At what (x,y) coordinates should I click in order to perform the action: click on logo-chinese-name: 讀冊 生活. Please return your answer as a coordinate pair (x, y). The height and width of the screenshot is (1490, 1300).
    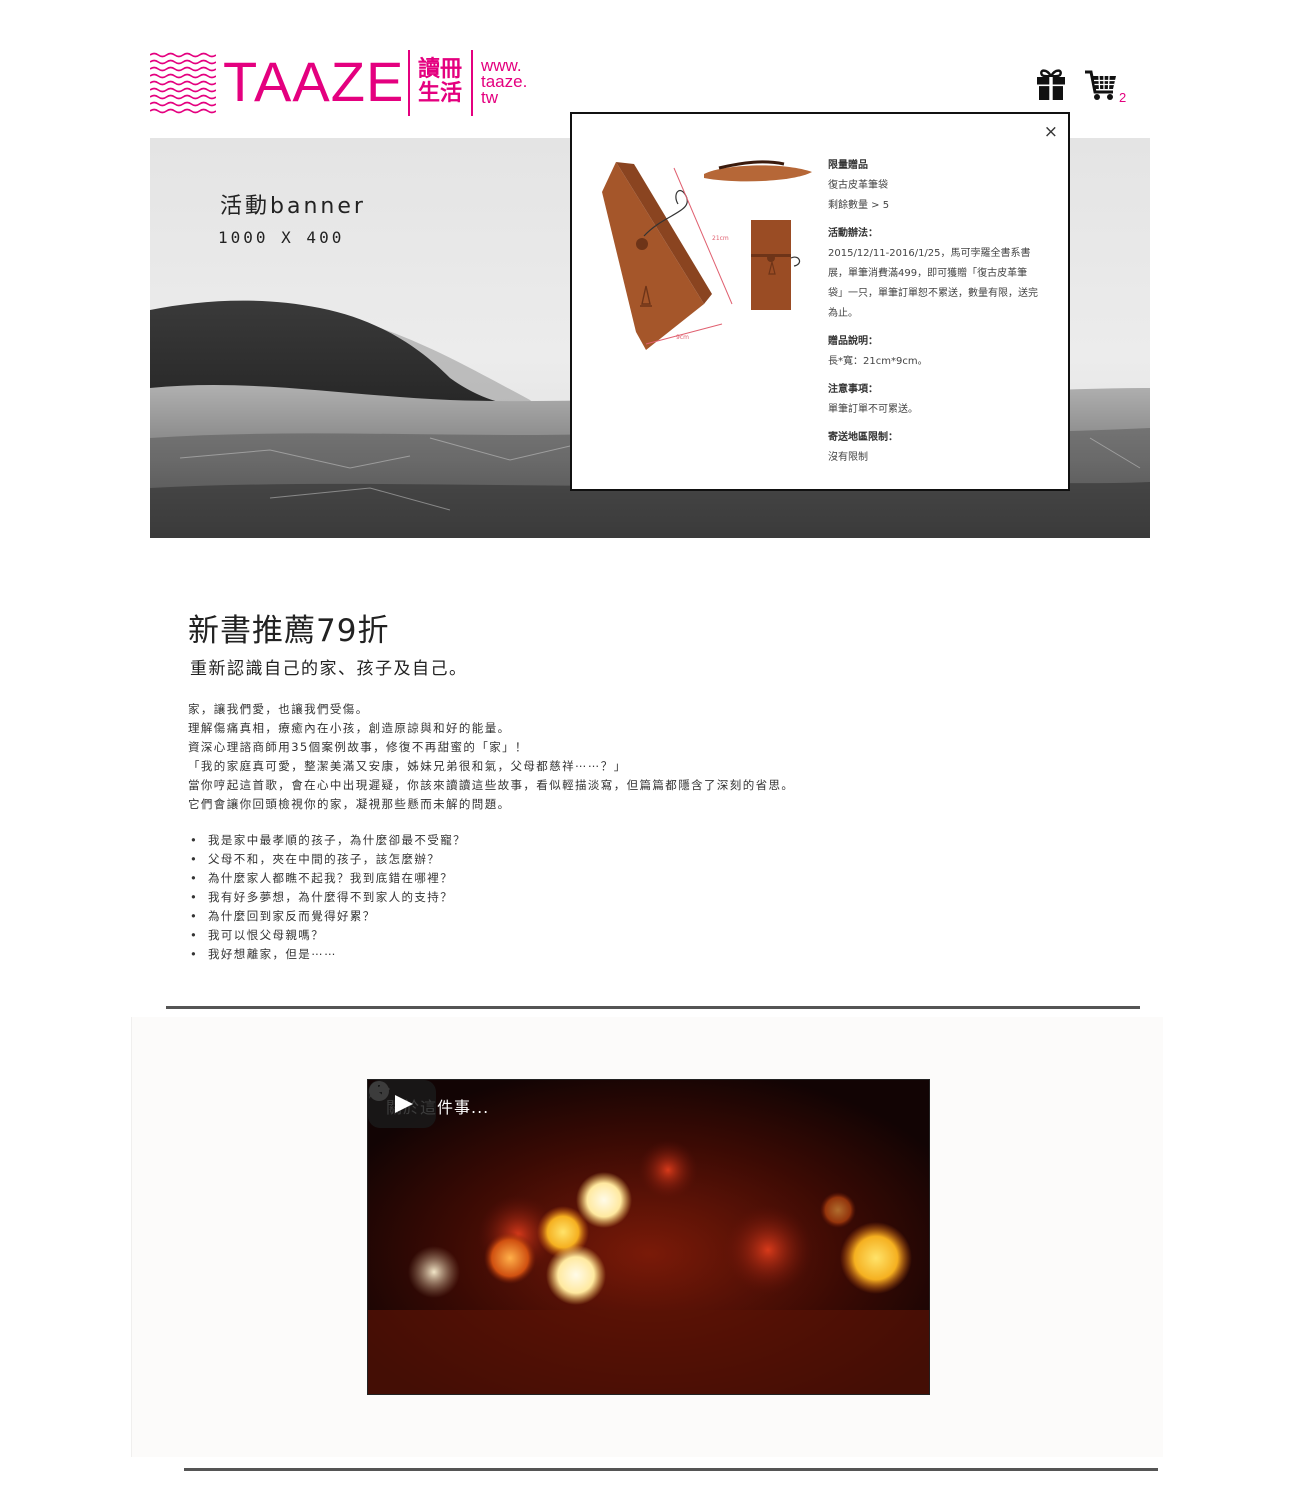
    Looking at the image, I should click on (442, 82).